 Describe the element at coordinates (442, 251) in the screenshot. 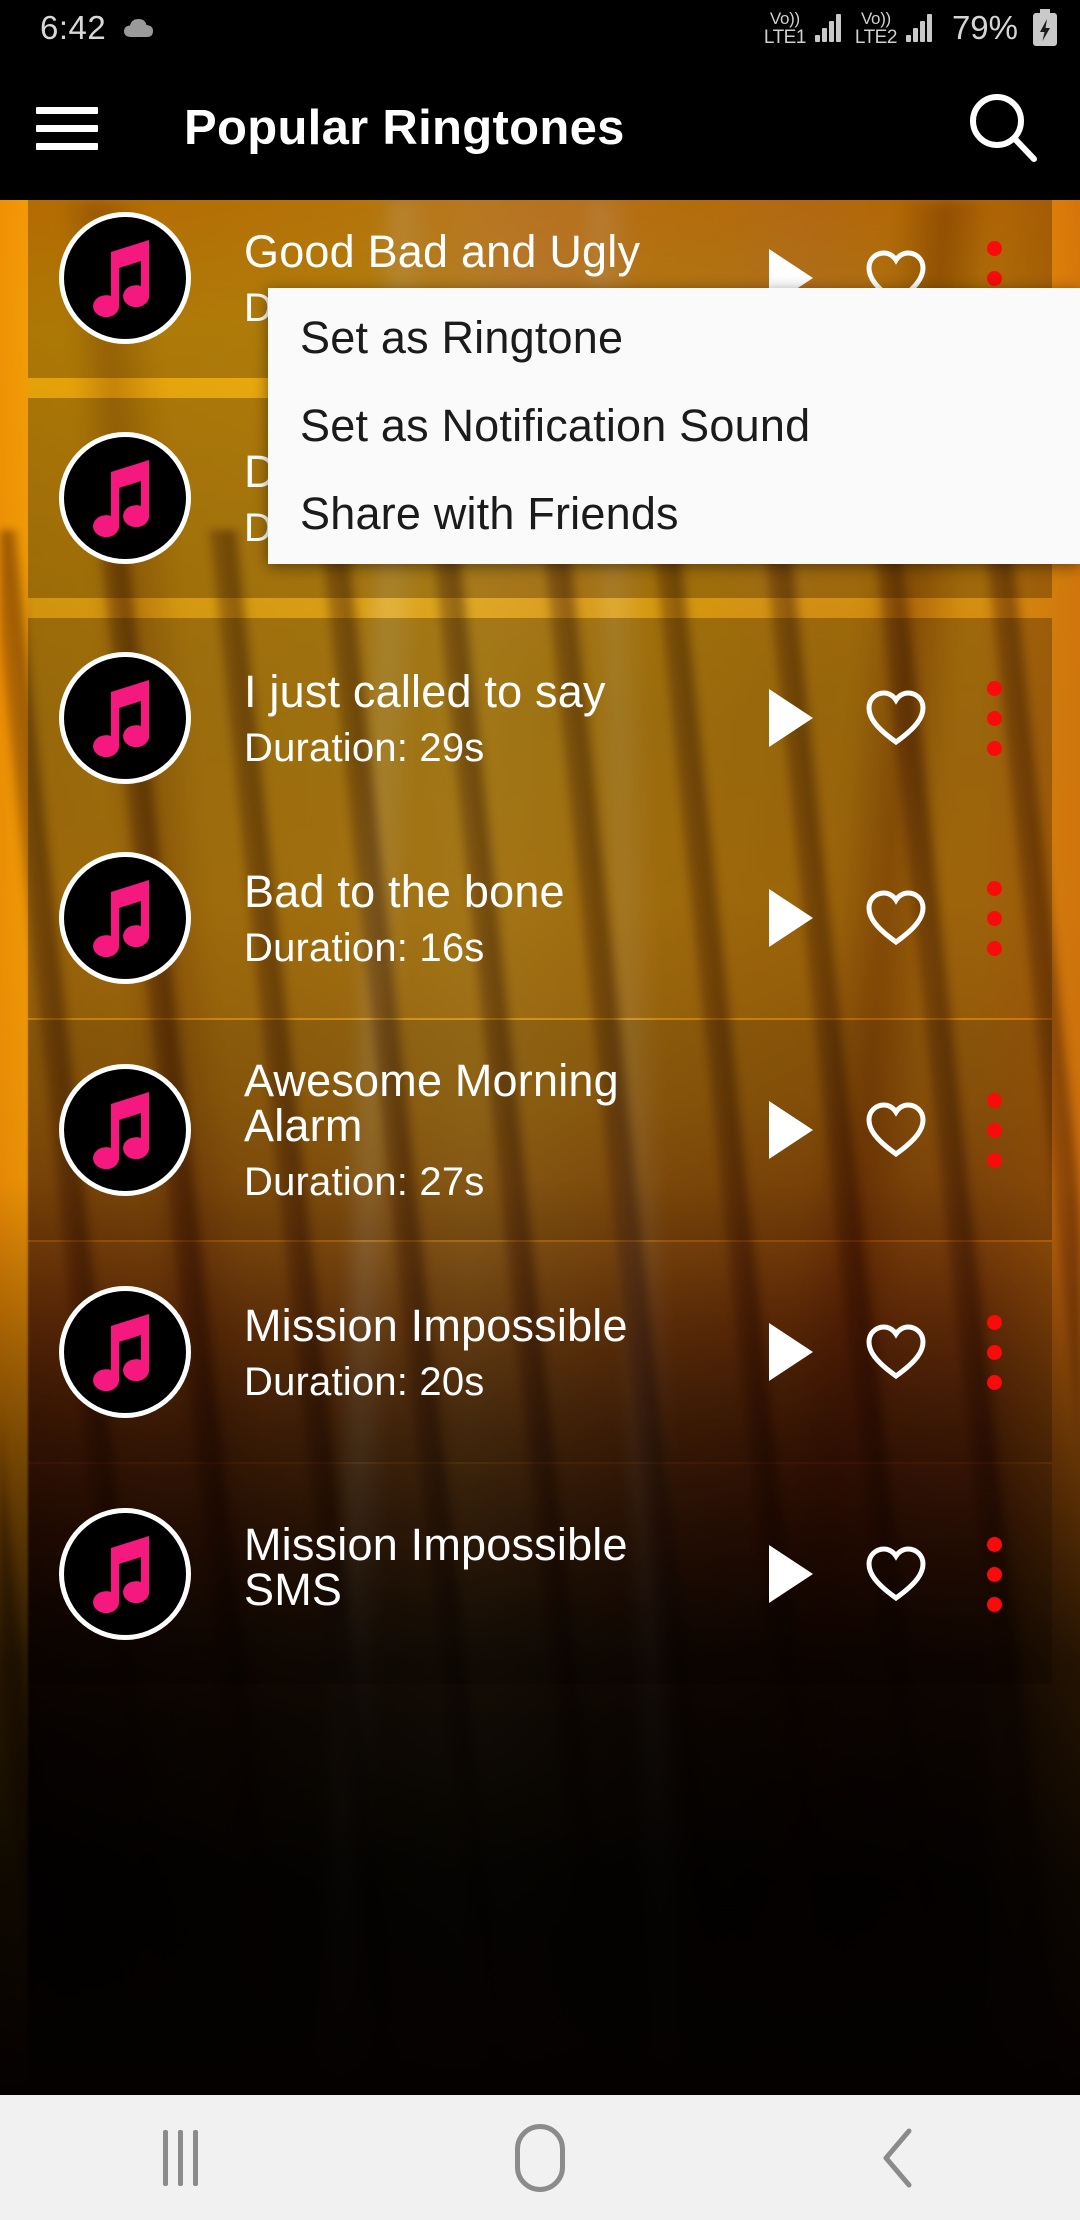

I see `ringtone-title: Good Bad and Ugly` at that location.